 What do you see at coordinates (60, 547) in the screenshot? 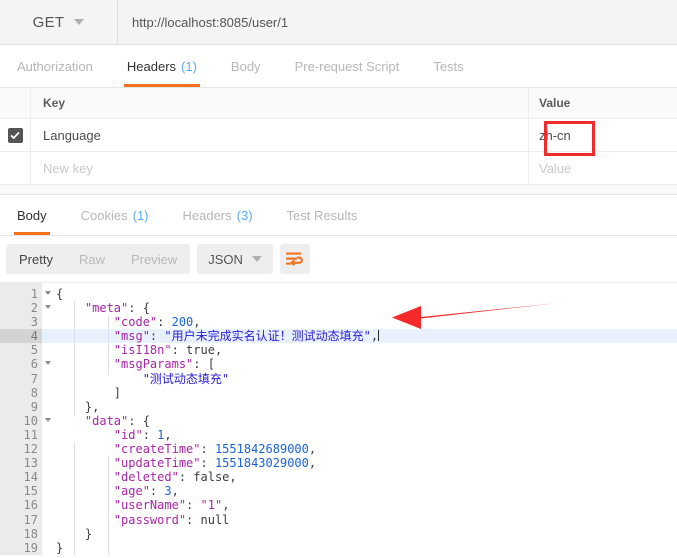
I see `code-token: }` at bounding box center [60, 547].